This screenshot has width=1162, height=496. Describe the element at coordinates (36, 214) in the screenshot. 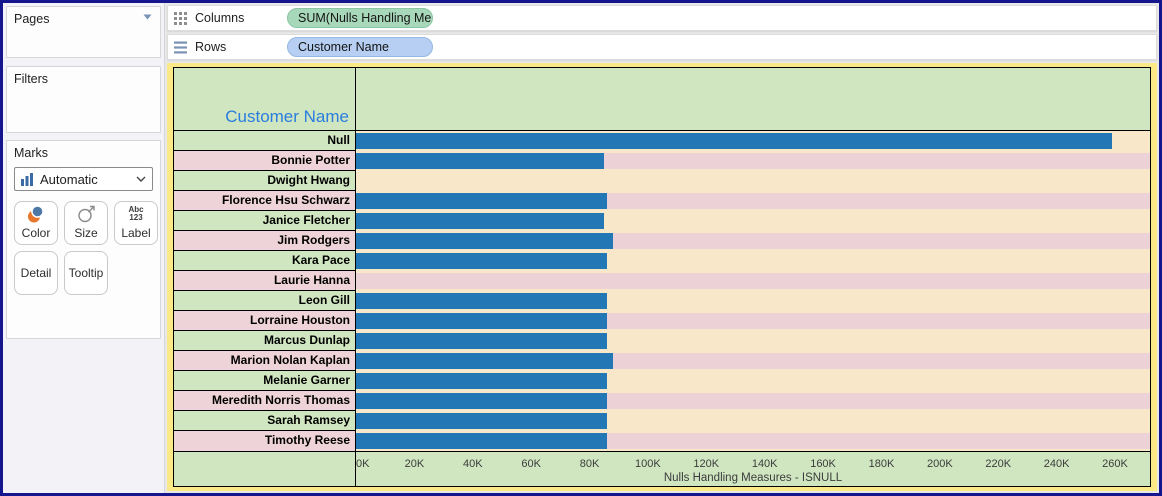

I see `color-icon` at that location.